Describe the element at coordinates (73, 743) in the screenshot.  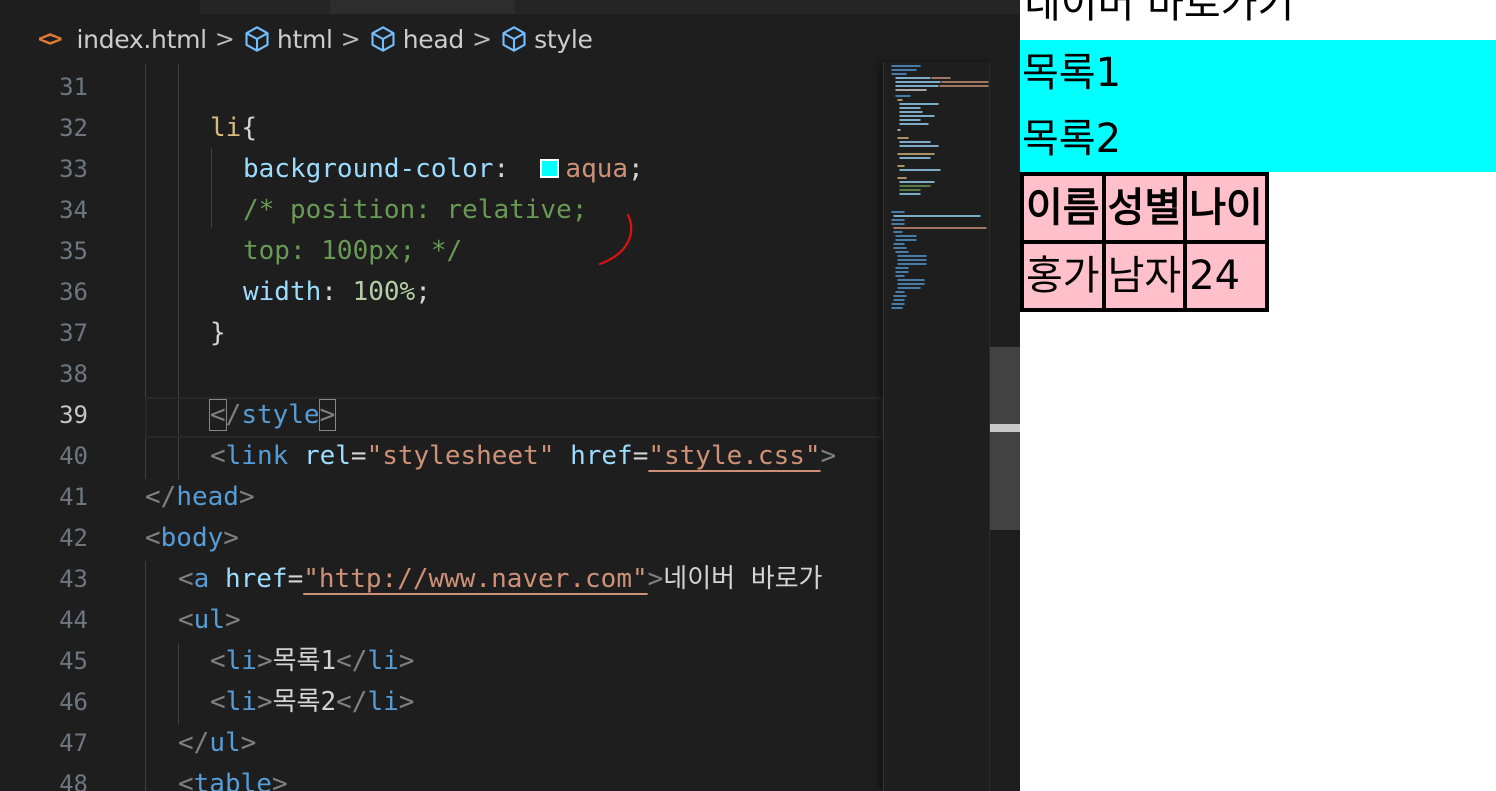
I see `line-number: 47` at that location.